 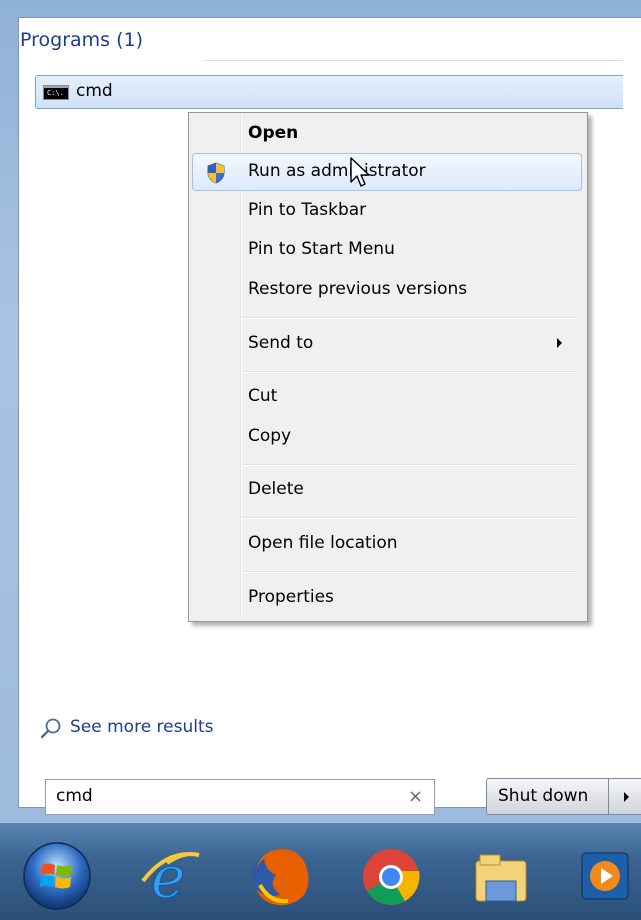 What do you see at coordinates (307, 210) in the screenshot?
I see `menu-item-label: Pin to Taskbar` at bounding box center [307, 210].